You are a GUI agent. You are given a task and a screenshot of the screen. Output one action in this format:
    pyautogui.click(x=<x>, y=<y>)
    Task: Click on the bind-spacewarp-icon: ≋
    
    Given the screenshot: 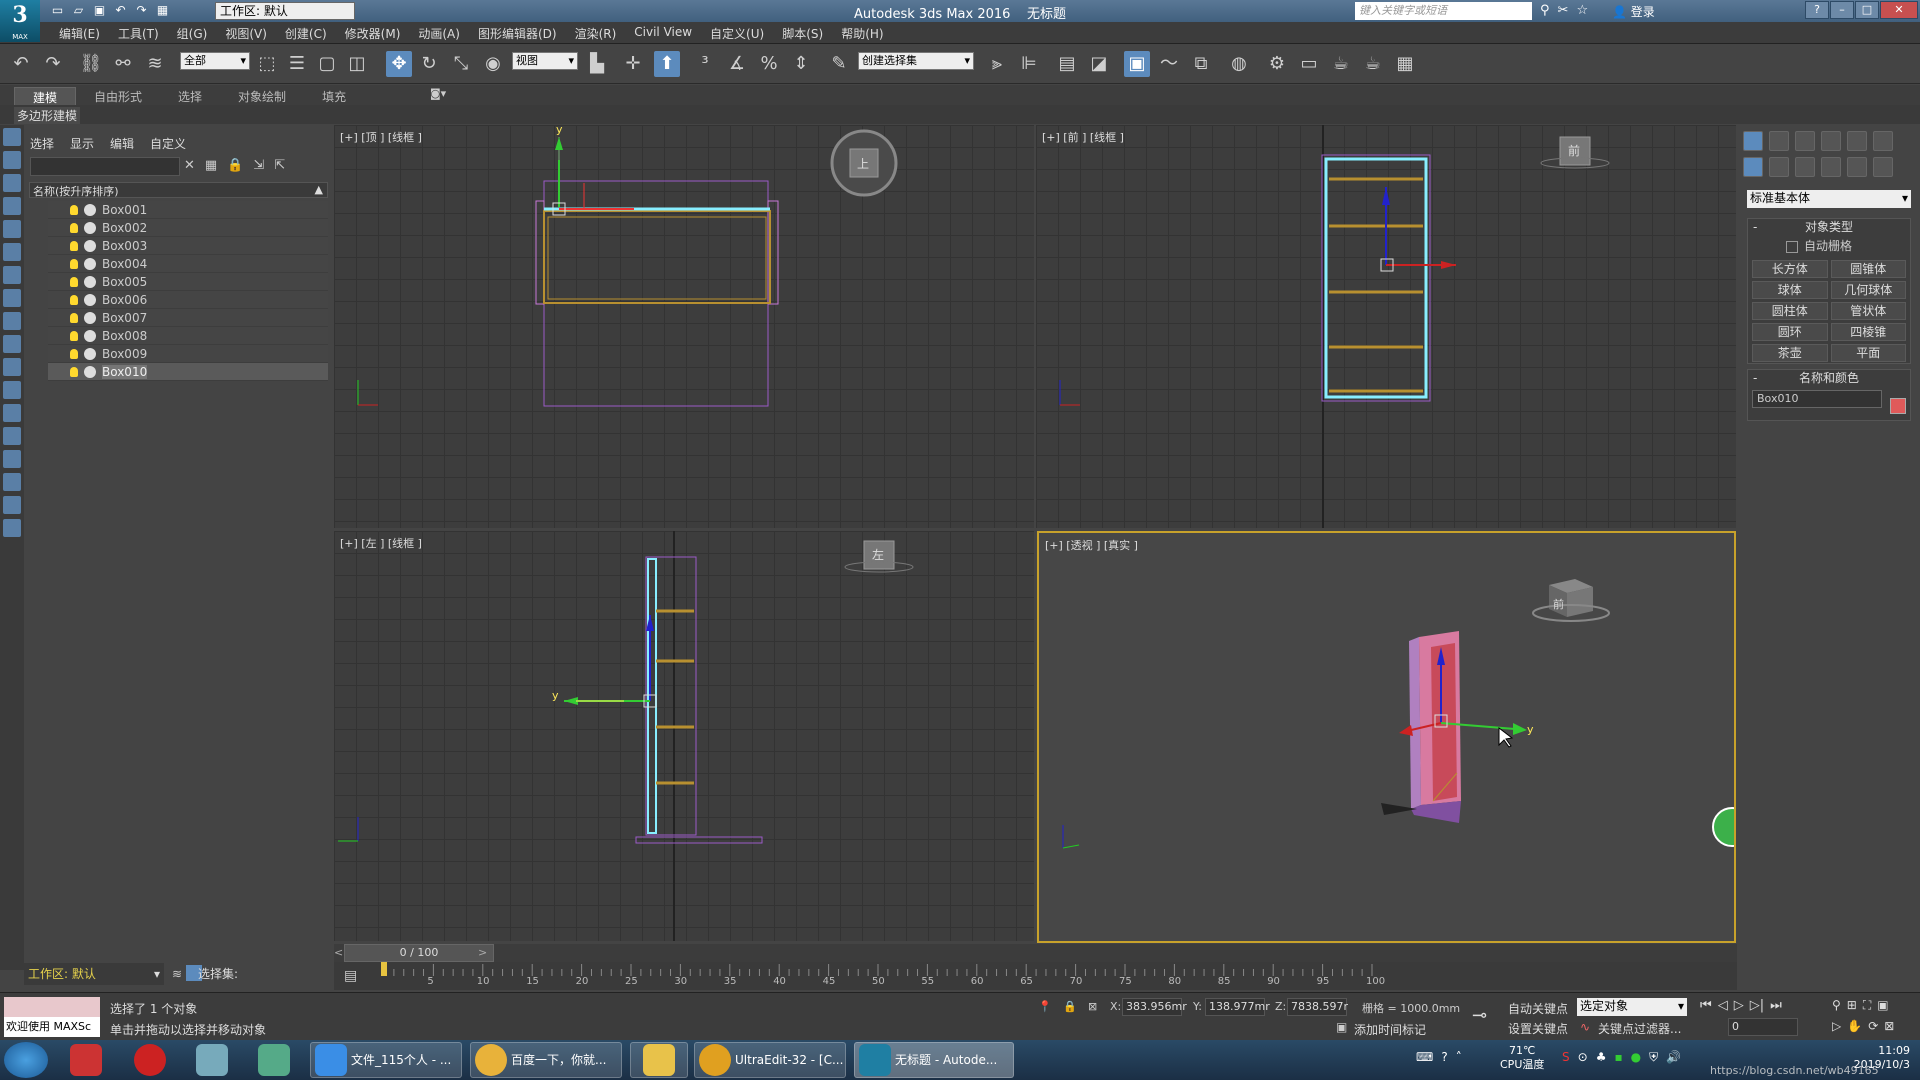 What is the action you would take?
    pyautogui.click(x=155, y=64)
    